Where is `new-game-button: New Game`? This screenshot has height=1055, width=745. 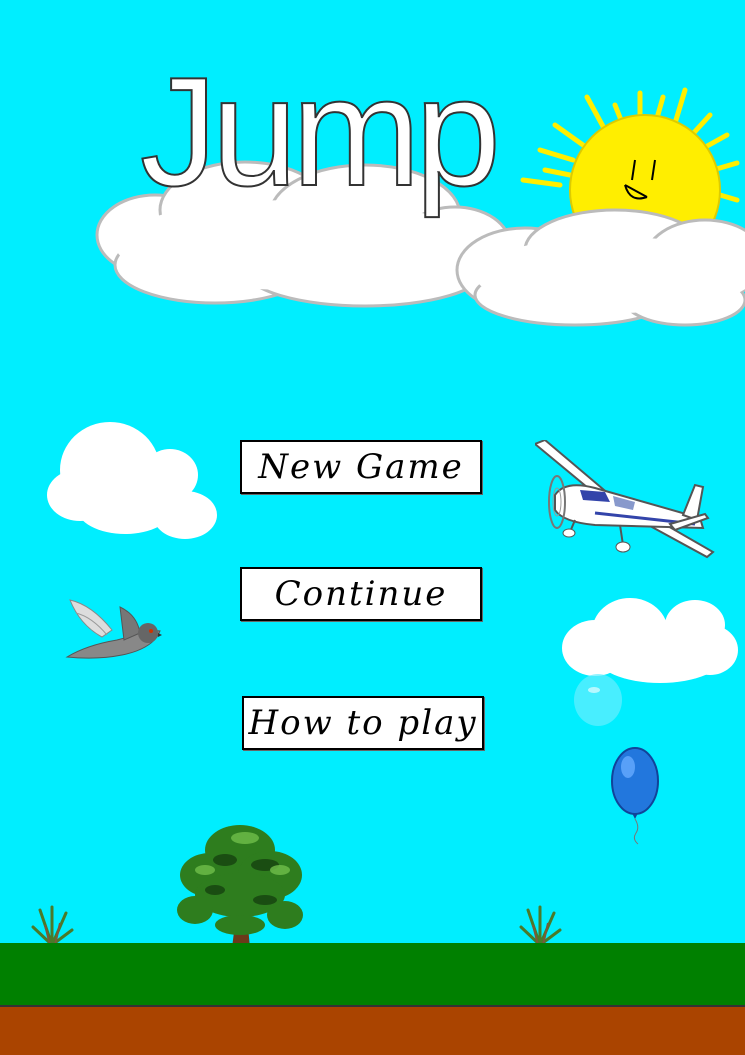
new-game-button: New Game is located at coordinates (361, 467).